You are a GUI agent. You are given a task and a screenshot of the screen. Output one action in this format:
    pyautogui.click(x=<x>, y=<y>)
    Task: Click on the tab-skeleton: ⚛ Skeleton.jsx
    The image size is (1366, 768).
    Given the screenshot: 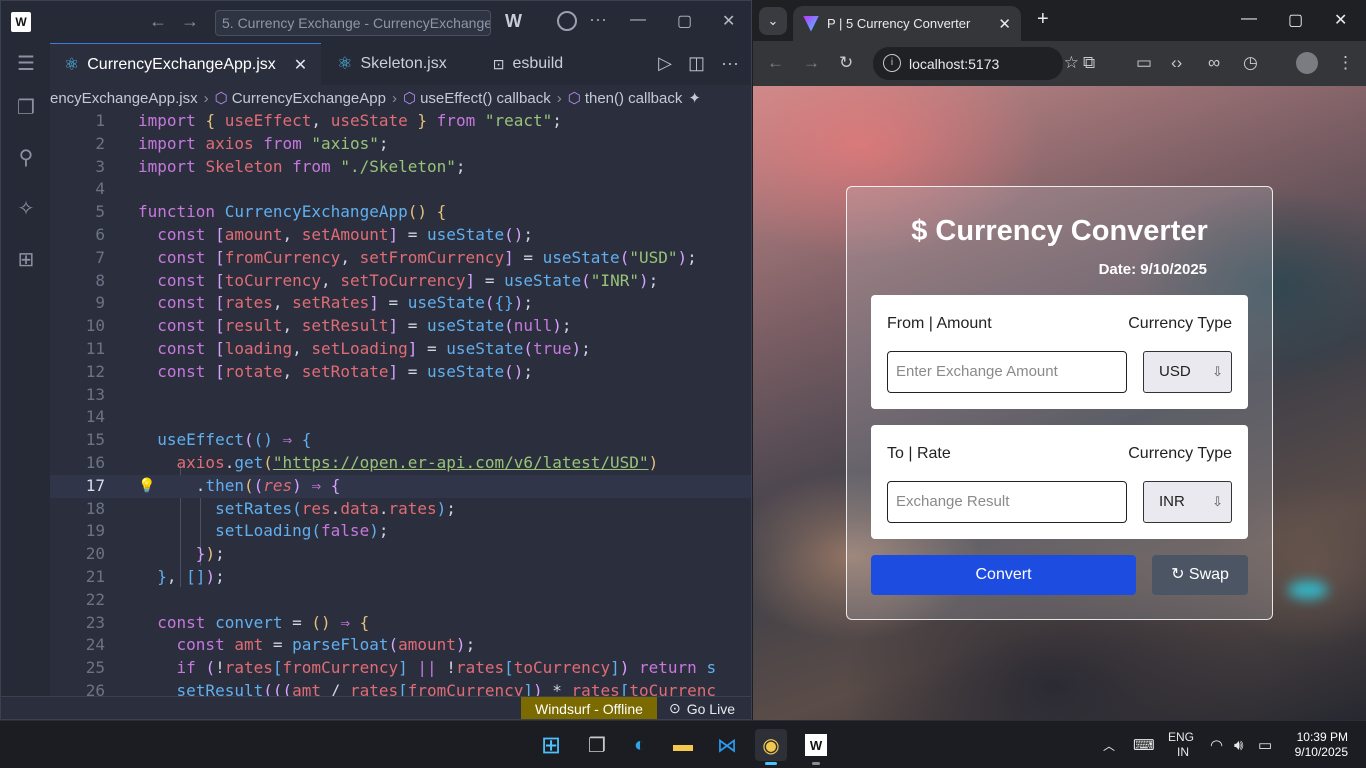 What is the action you would take?
    pyautogui.click(x=400, y=64)
    